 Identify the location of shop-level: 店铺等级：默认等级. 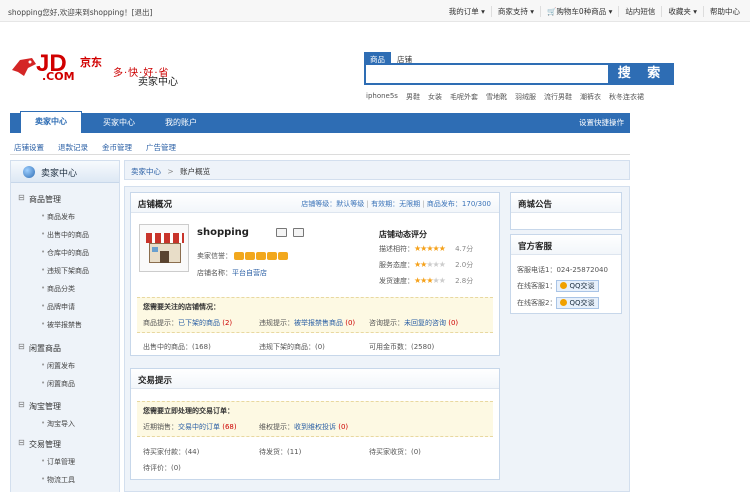
(333, 204).